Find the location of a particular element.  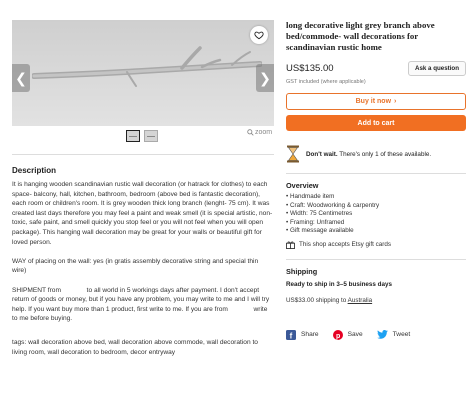

gallery-prev-button: ❮ is located at coordinates (21, 78).